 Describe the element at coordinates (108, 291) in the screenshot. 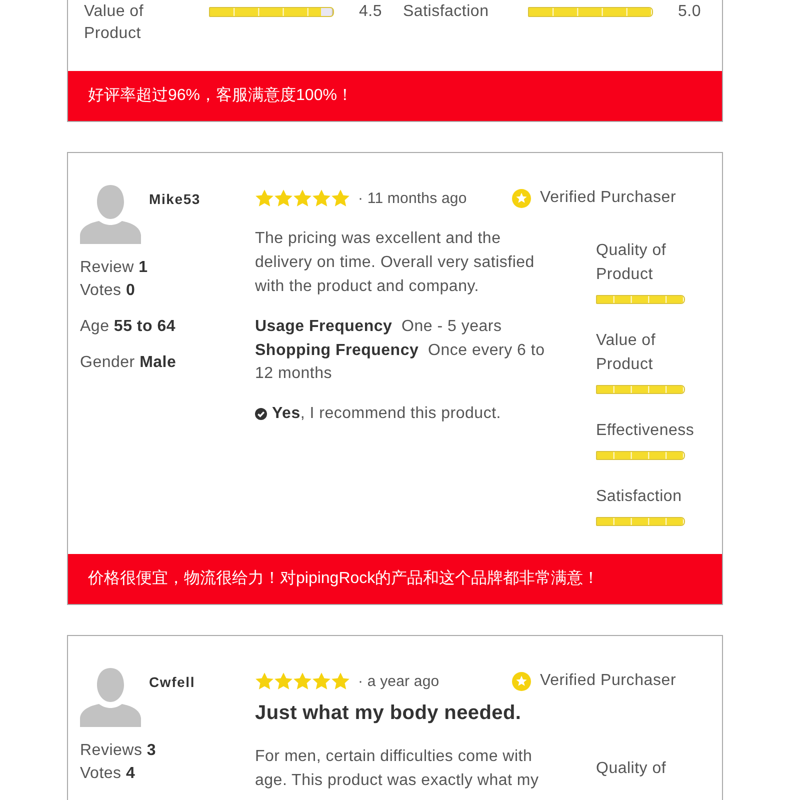

I see `user-stat: Votes 0` at that location.